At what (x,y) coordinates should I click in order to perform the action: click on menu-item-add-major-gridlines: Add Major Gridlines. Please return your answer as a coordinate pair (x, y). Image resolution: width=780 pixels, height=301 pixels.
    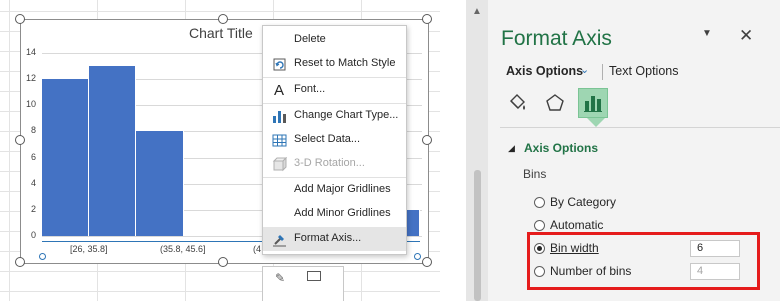
    Looking at the image, I should click on (334, 190).